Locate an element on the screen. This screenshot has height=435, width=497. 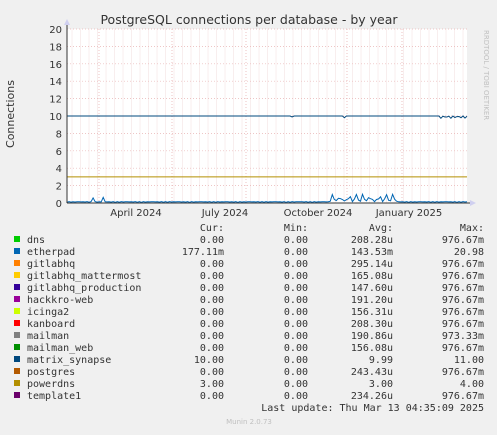
legend-header-min: Min: is located at coordinates (296, 228).